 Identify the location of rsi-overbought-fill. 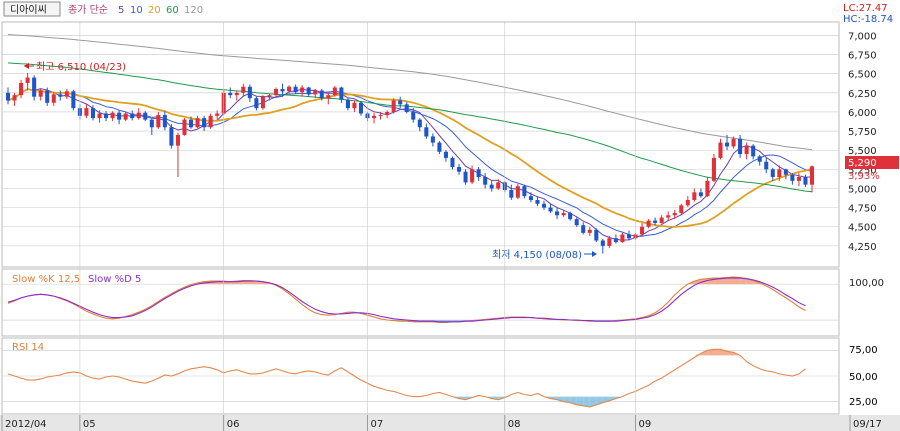
(717, 352).